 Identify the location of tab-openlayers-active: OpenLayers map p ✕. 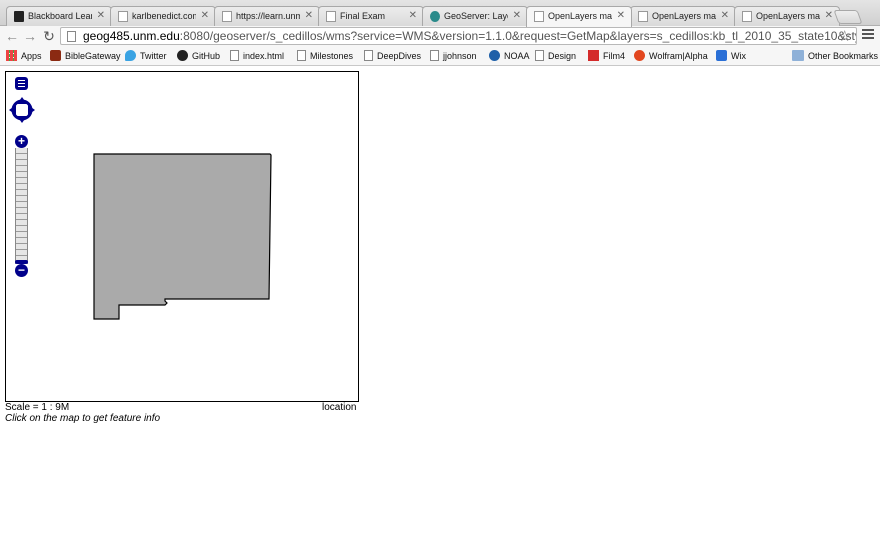
(579, 16).